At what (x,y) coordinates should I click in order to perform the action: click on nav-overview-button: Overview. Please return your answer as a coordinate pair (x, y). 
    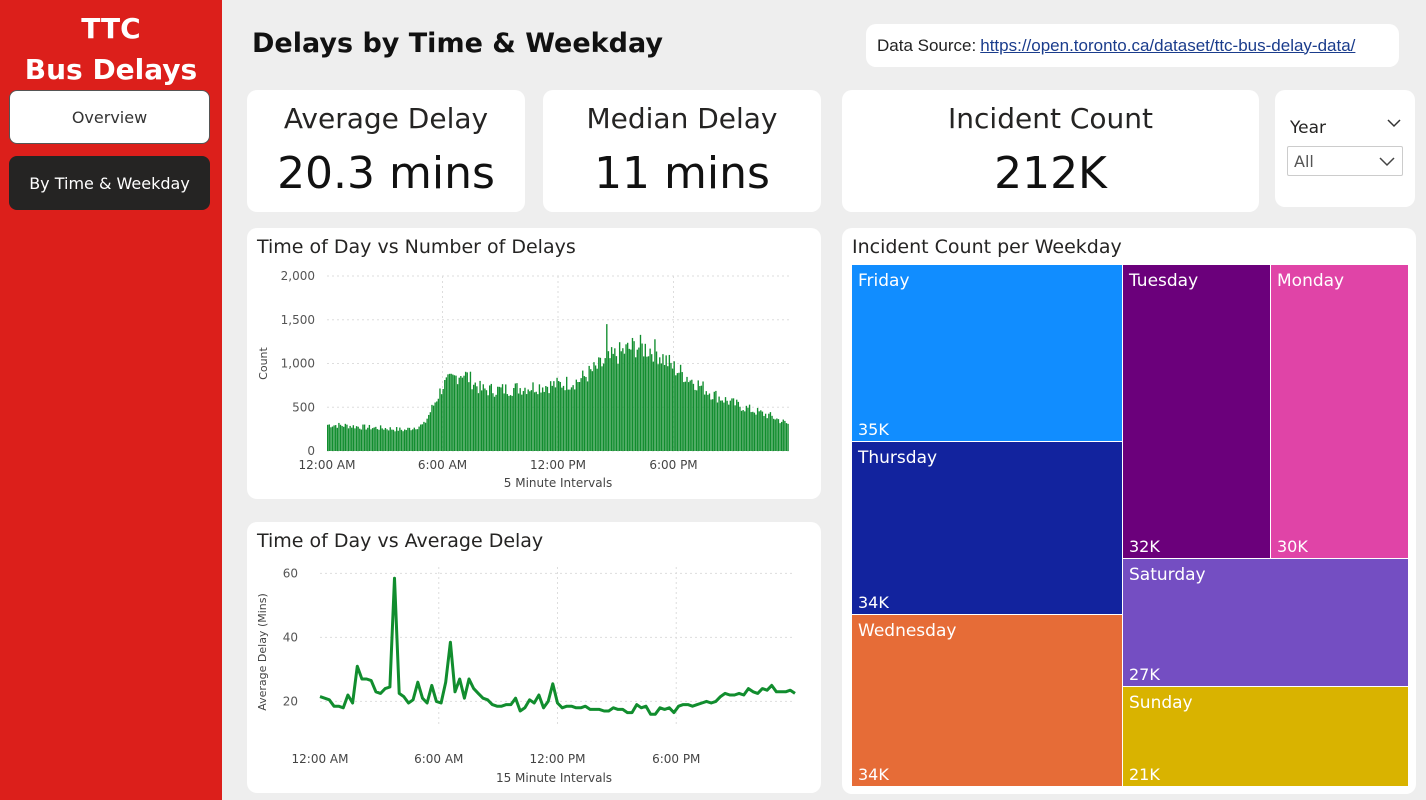
    Looking at the image, I should click on (109, 117).